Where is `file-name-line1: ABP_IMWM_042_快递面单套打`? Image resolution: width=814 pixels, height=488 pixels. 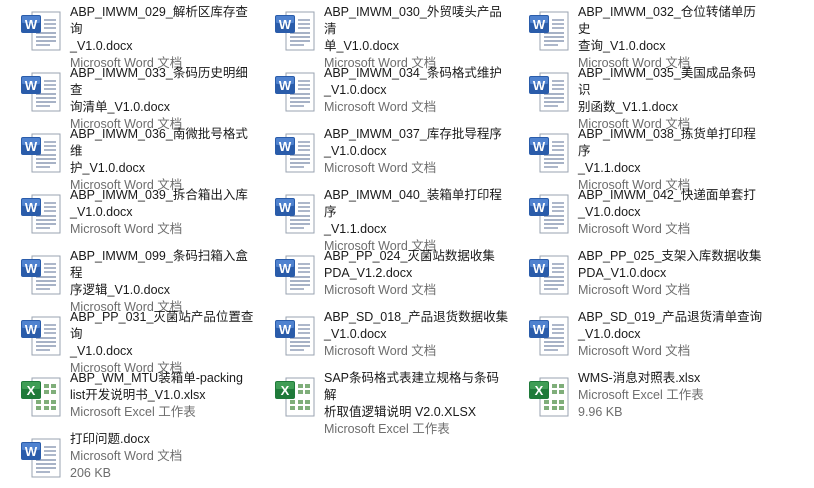 file-name-line1: ABP_IMWM_042_快递面单套打 is located at coordinates (667, 195).